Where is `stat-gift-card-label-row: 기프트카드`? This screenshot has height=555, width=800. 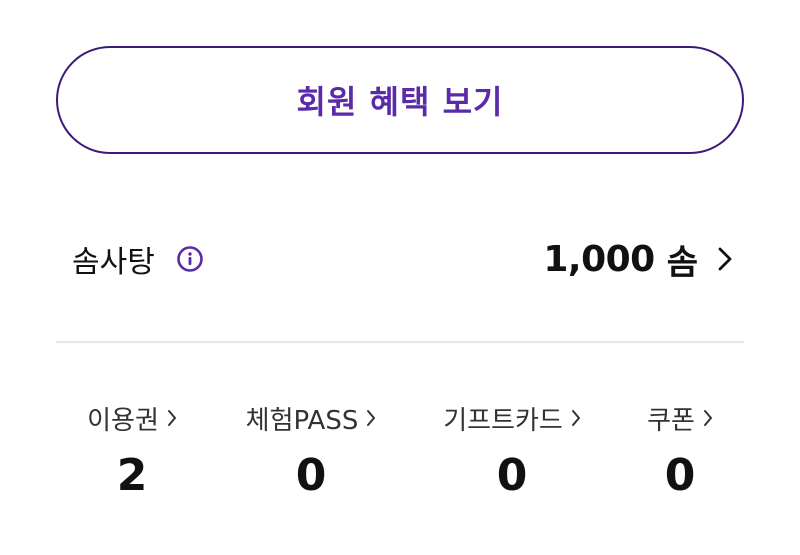 stat-gift-card-label-row: 기프트카드 is located at coordinates (512, 418).